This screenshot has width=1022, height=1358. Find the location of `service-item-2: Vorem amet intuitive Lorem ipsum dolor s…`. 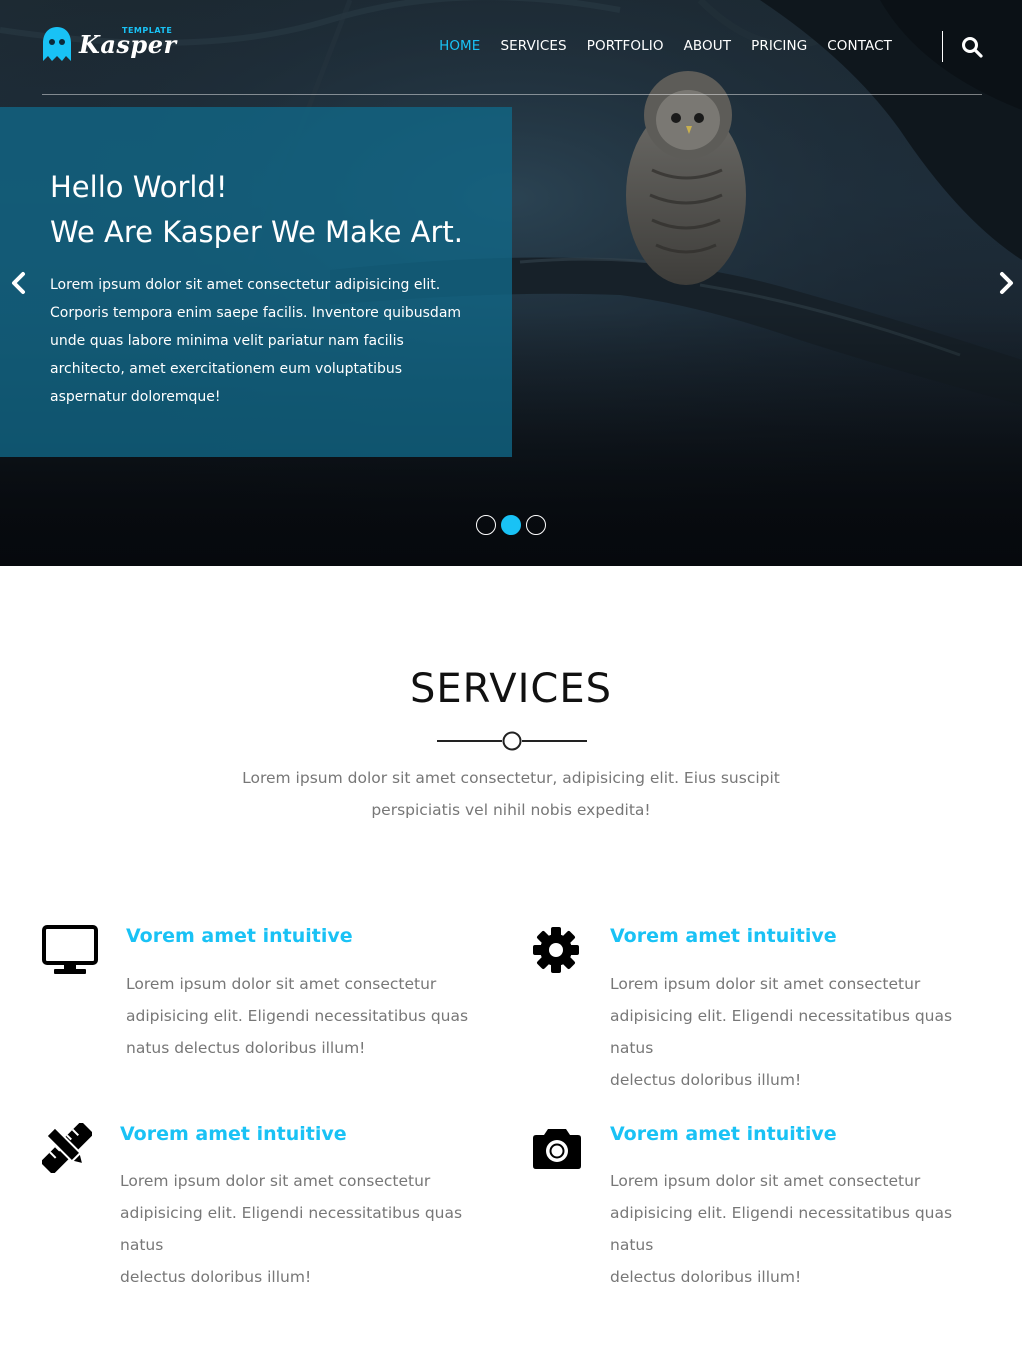

service-item-2: Vorem amet intuitive Lorem ipsum dolor s… is located at coordinates (762, 1007).